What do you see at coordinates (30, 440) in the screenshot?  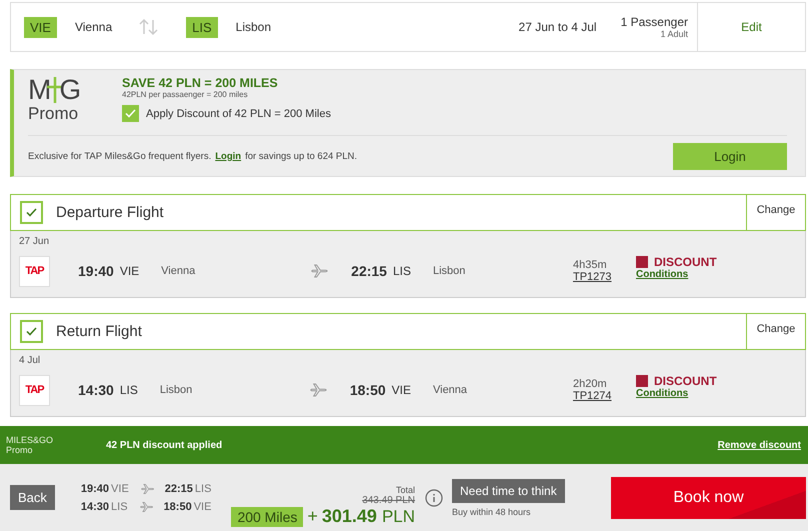 I see `brand-name: MILES&GO` at bounding box center [30, 440].